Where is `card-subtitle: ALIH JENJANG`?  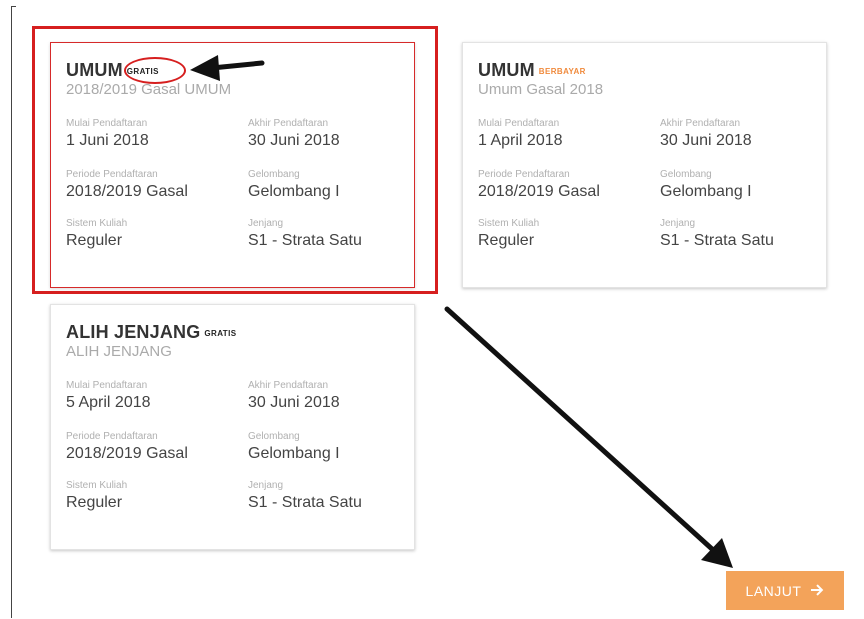 card-subtitle: ALIH JENJANG is located at coordinates (119, 351).